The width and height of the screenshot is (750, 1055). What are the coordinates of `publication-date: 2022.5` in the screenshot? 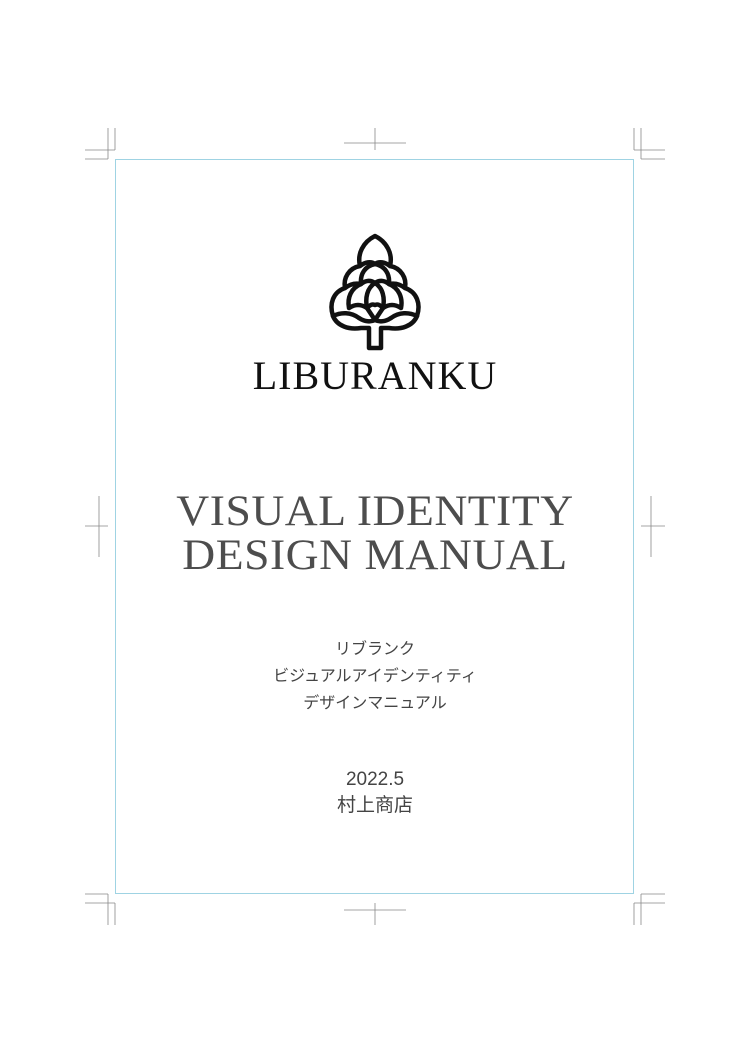 It's located at (375, 779).